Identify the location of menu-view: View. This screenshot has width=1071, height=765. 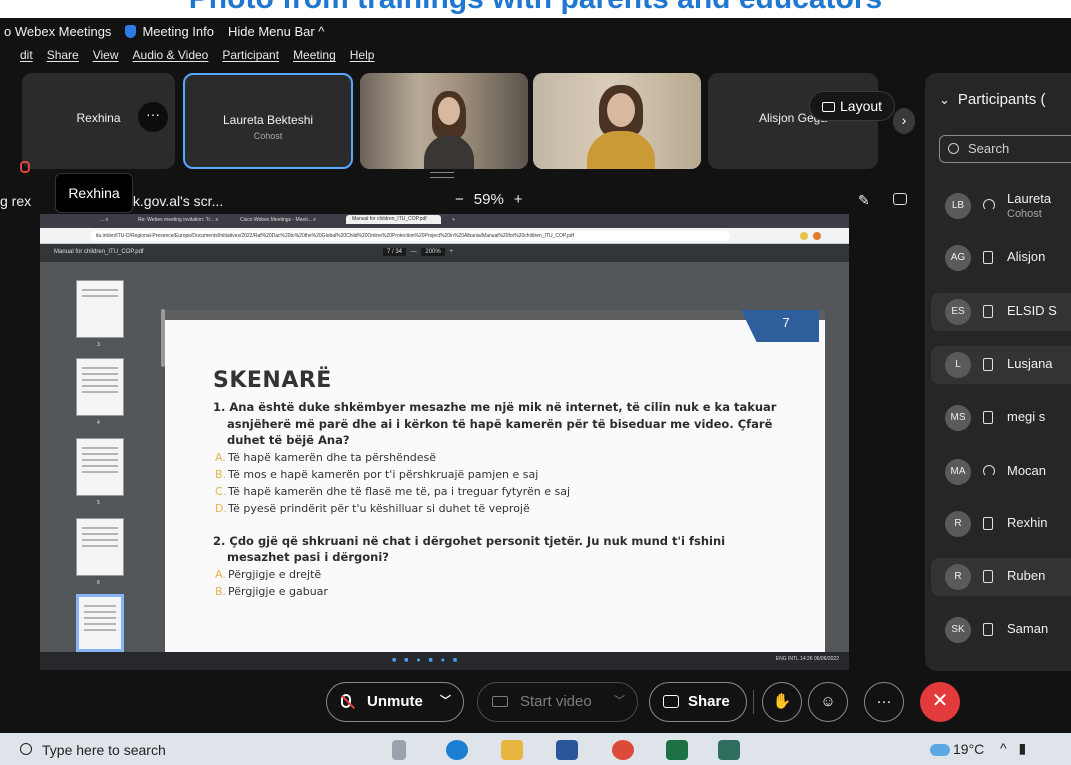
(106, 55).